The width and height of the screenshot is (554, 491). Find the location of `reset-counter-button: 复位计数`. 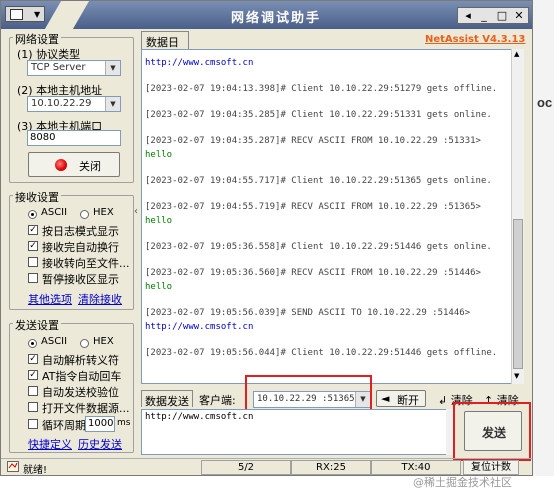

reset-counter-button: 复位计数 is located at coordinates (491, 467).